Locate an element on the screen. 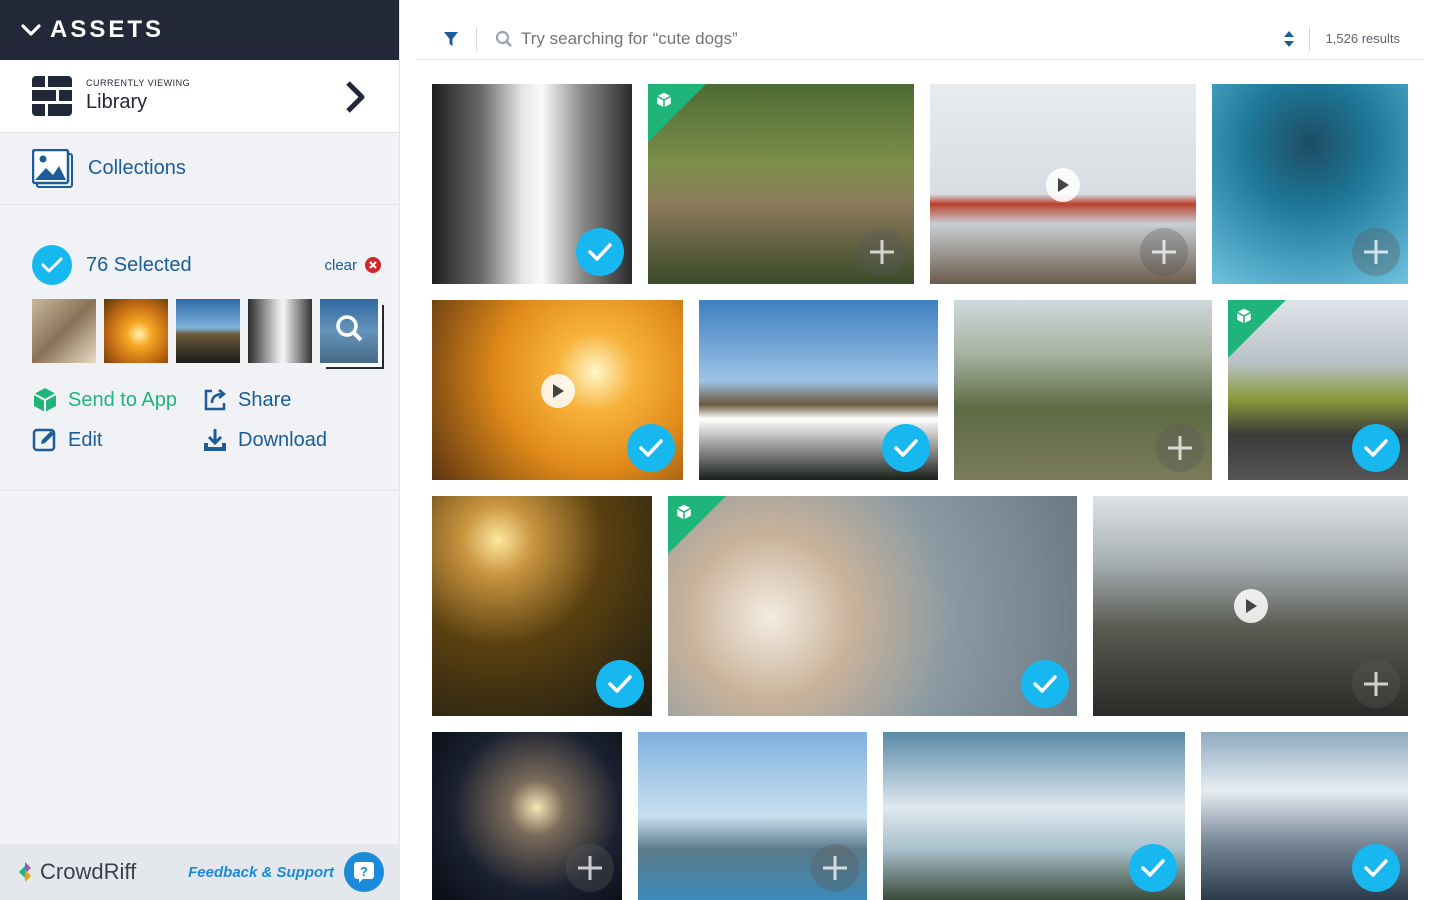 This screenshot has width=1440, height=900. selection-panel: 76 Selected clear Send to App Share Edit is located at coordinates (199, 348).